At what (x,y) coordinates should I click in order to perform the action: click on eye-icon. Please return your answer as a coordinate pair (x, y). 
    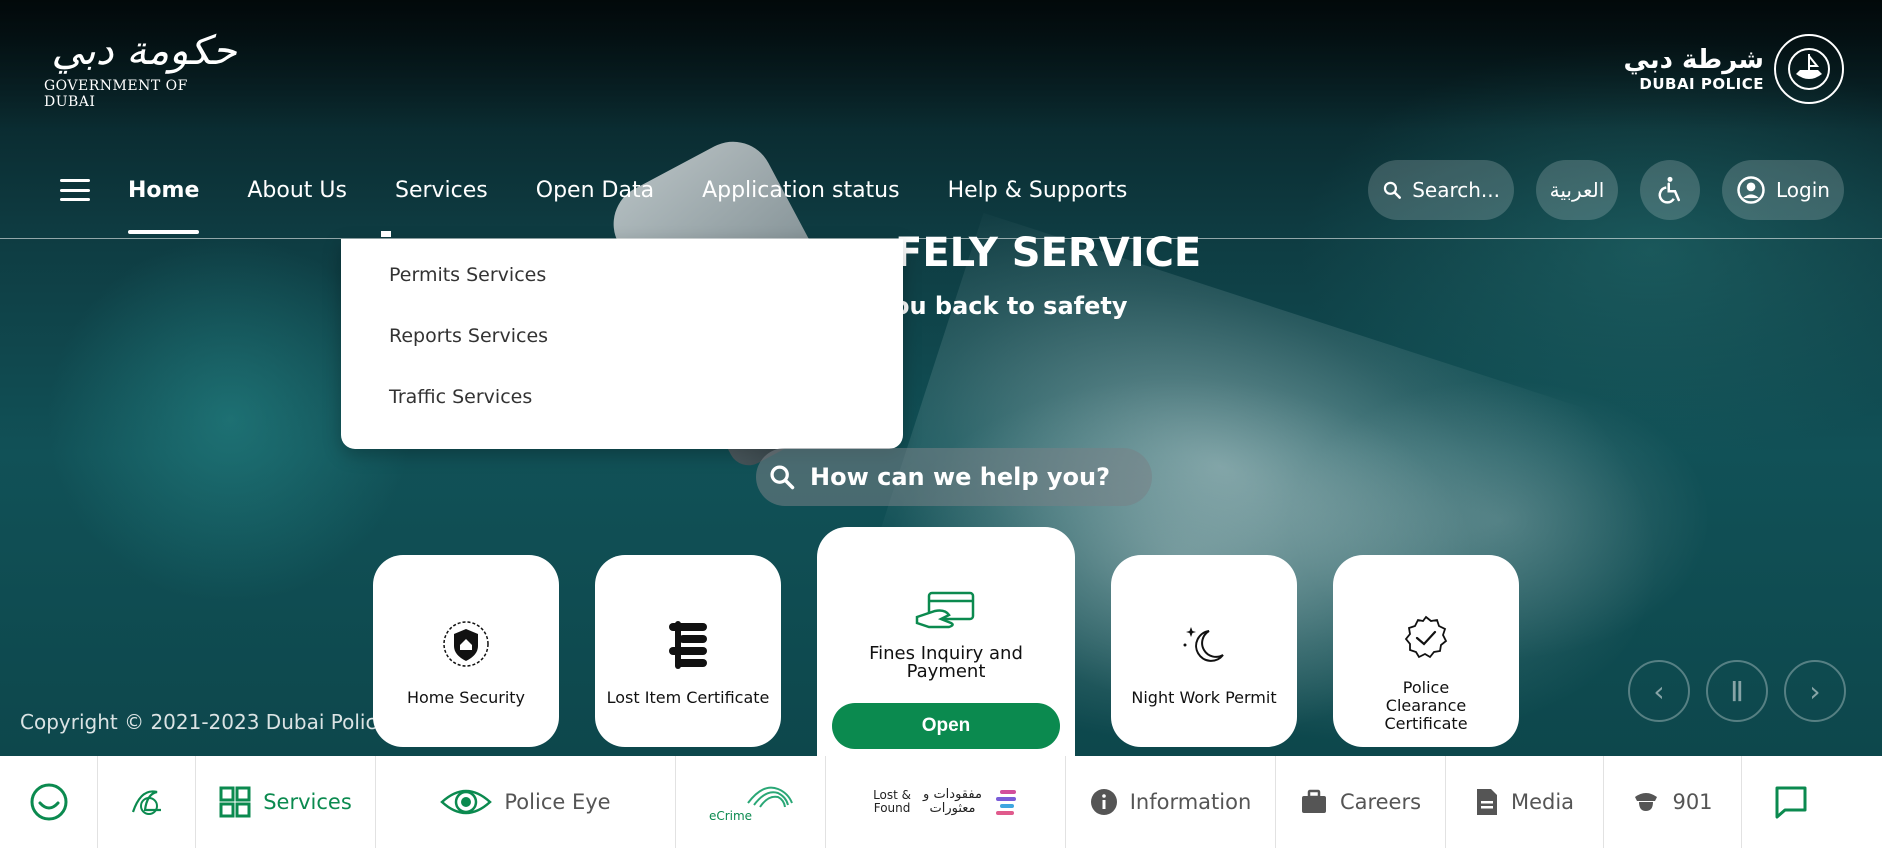
    Looking at the image, I should click on (466, 802).